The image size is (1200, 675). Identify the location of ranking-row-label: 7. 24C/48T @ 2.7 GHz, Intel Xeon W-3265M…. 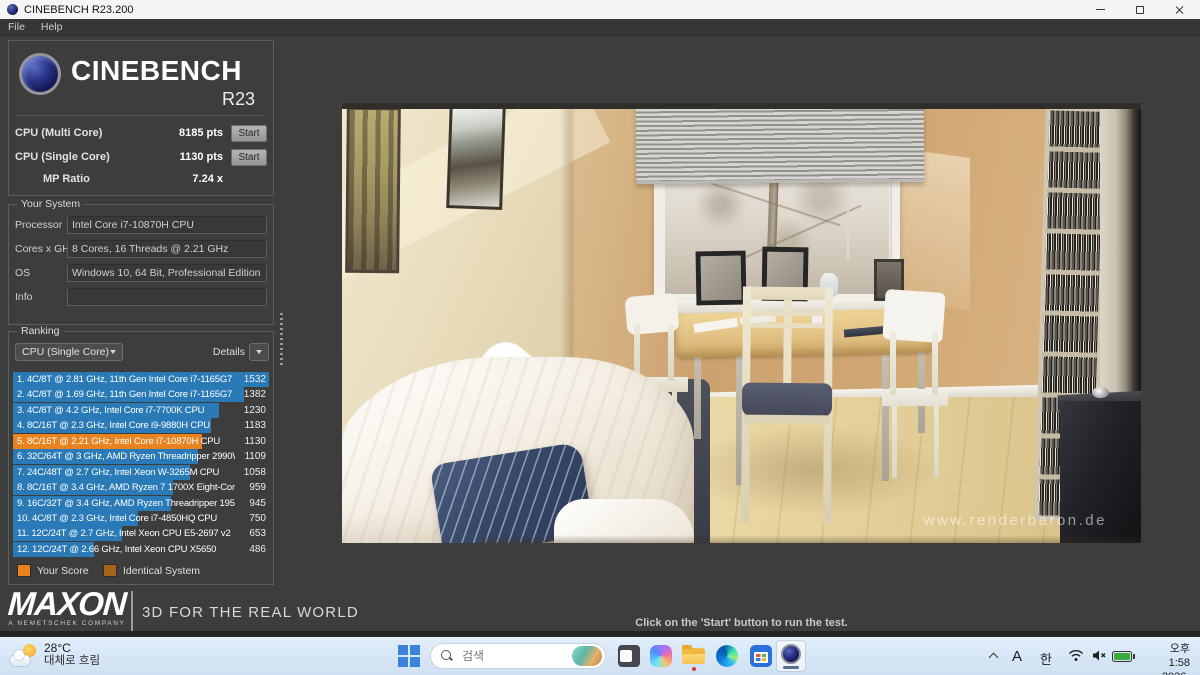
(118, 472).